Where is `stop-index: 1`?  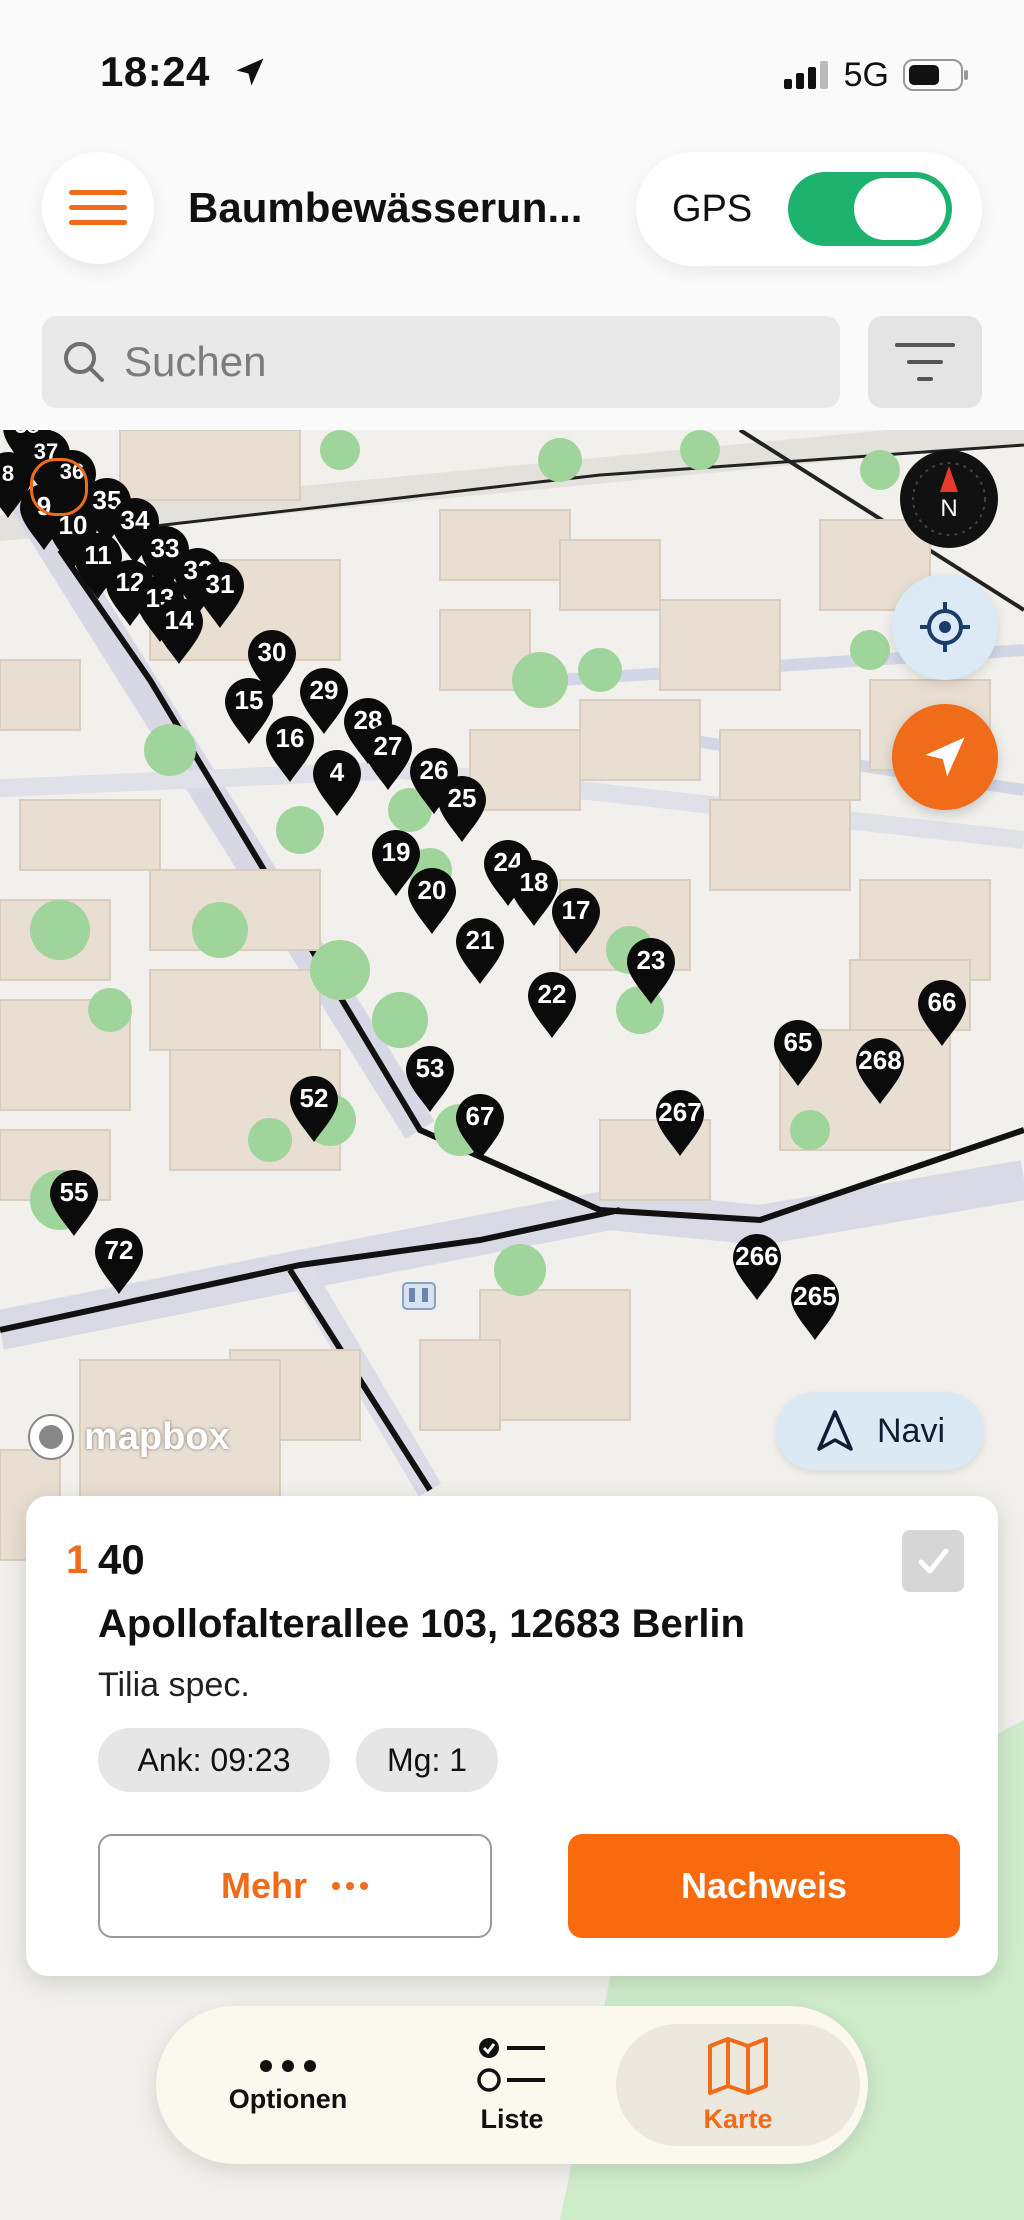
stop-index: 1 is located at coordinates (77, 1560).